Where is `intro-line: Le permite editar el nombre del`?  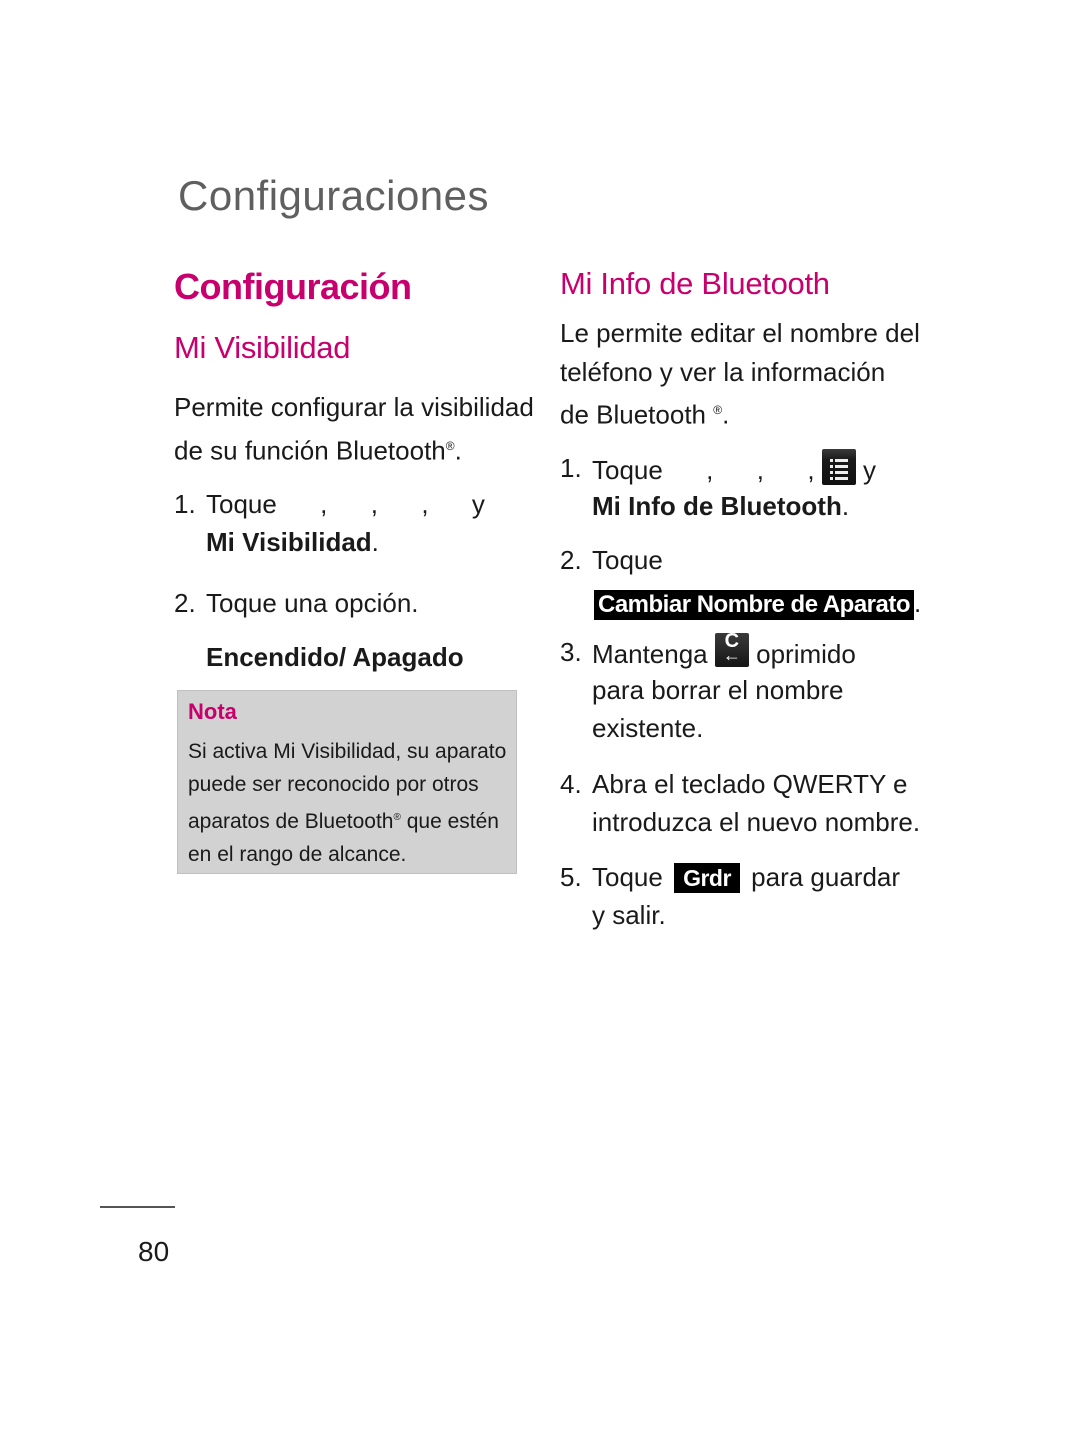
intro-line: Le permite editar el nombre del is located at coordinates (740, 333).